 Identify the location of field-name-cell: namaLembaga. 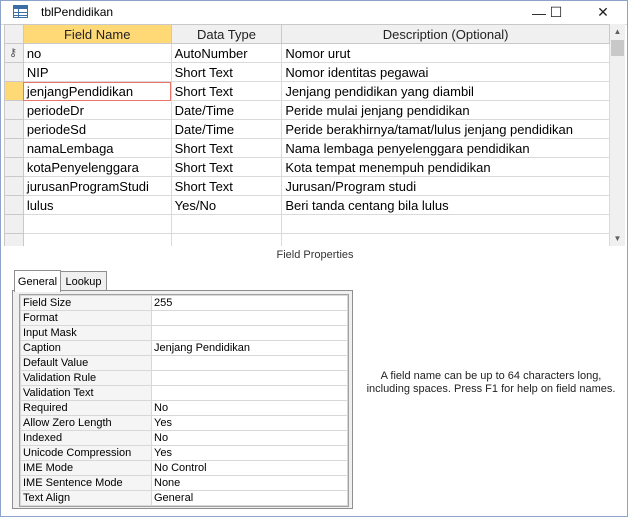
(97, 148).